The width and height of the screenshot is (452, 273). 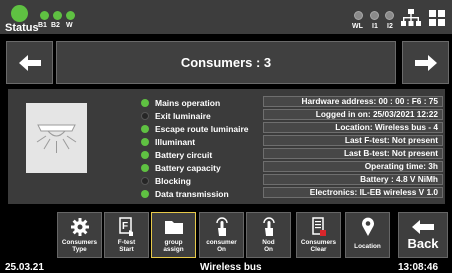 I want to click on location-pin-icon, so click(x=367, y=226).